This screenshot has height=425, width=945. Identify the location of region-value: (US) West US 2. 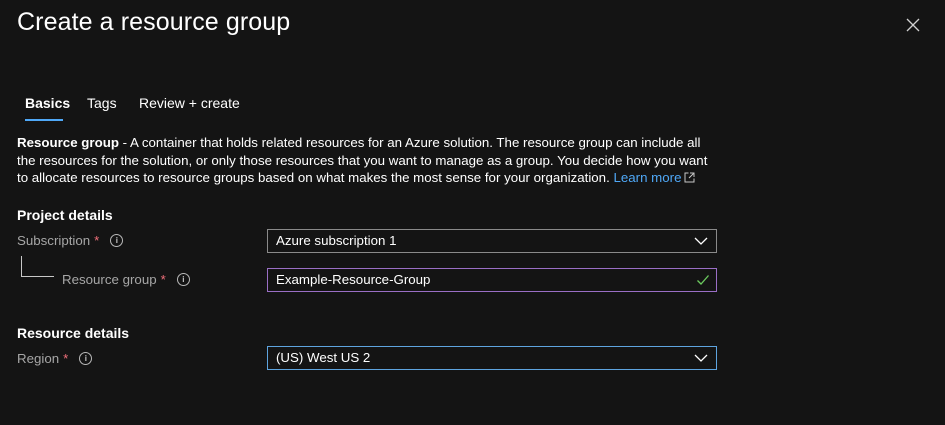
(323, 357).